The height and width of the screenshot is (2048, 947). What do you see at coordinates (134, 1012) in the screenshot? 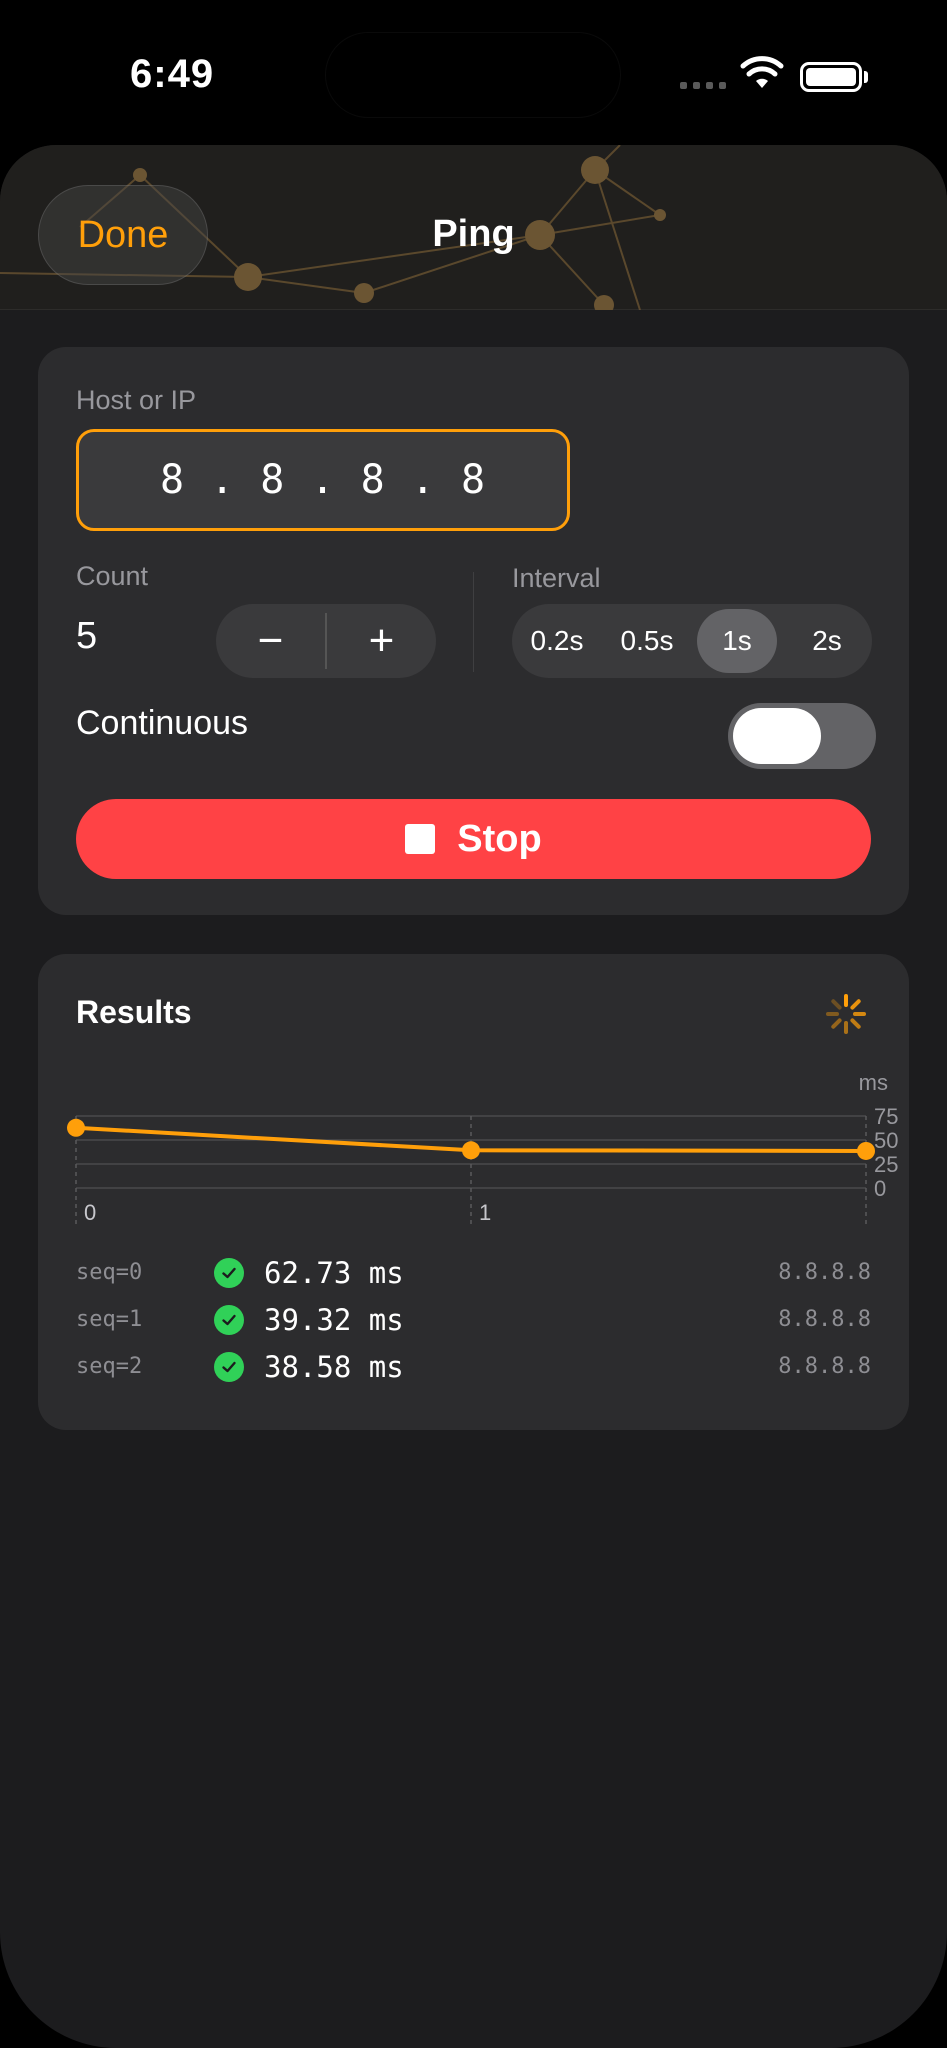
I see `results-title: Results` at bounding box center [134, 1012].